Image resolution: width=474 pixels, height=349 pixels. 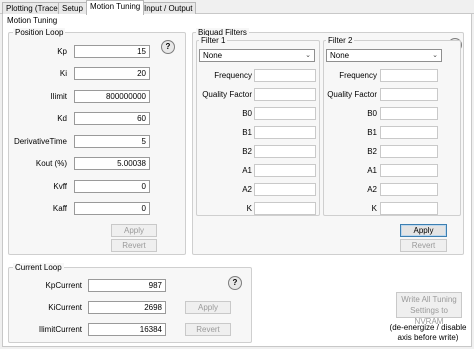 What do you see at coordinates (63, 73) in the screenshot?
I see `ki-label: Ki` at bounding box center [63, 73].